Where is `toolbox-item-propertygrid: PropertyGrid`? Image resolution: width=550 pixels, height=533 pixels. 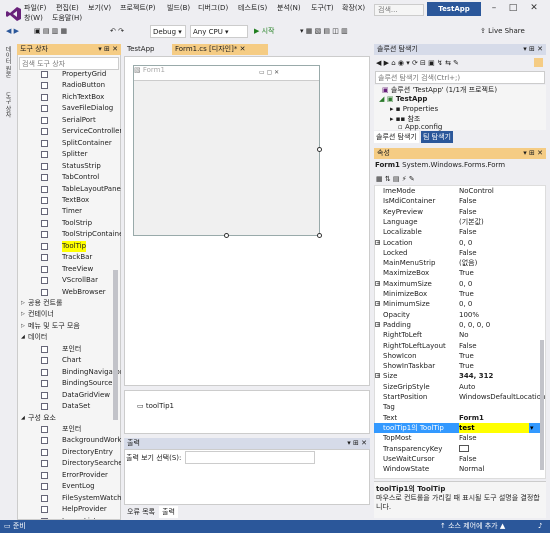 toolbox-item-propertygrid: PropertyGrid is located at coordinates (69, 74).